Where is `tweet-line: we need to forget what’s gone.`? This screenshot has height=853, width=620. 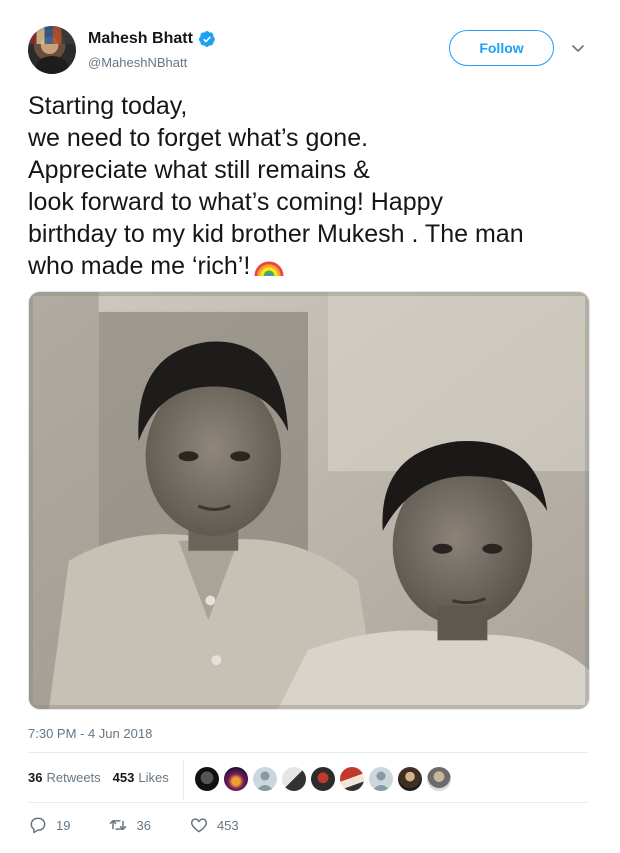 tweet-line: we need to forget what’s gone. is located at coordinates (198, 138).